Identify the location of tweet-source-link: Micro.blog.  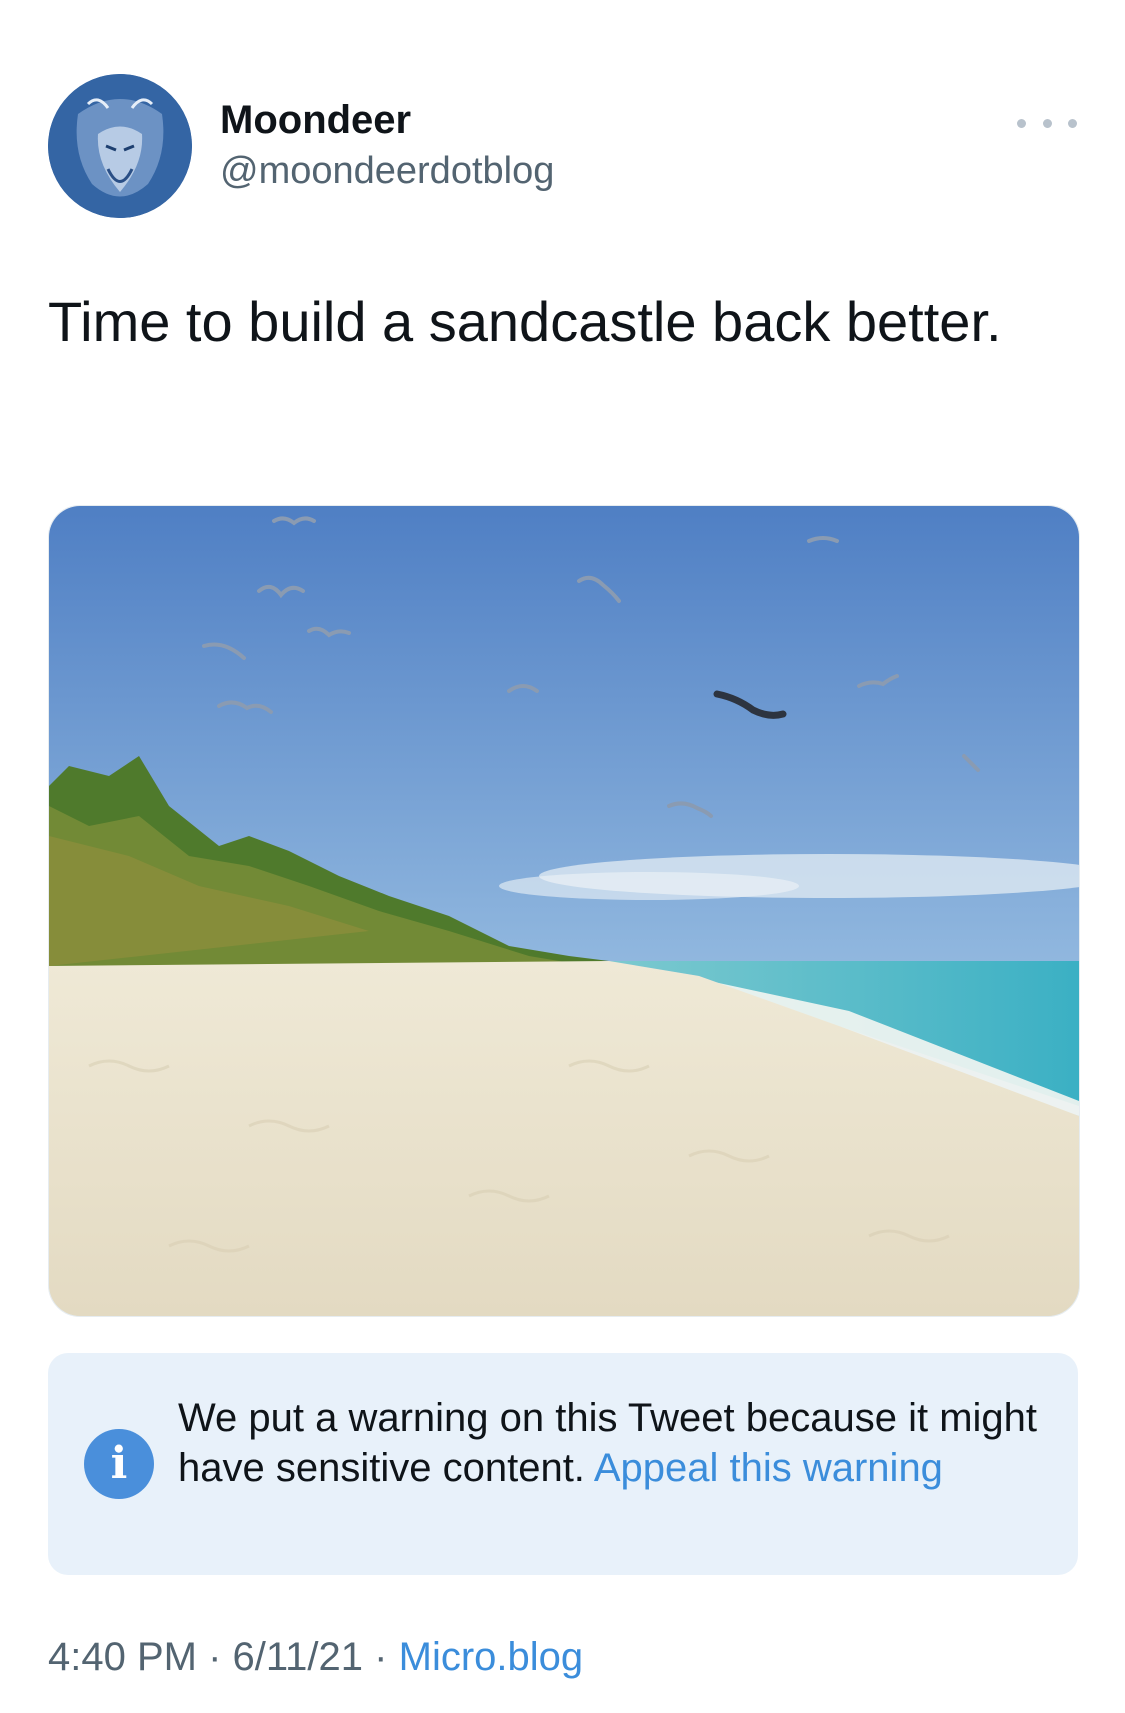
(491, 1657).